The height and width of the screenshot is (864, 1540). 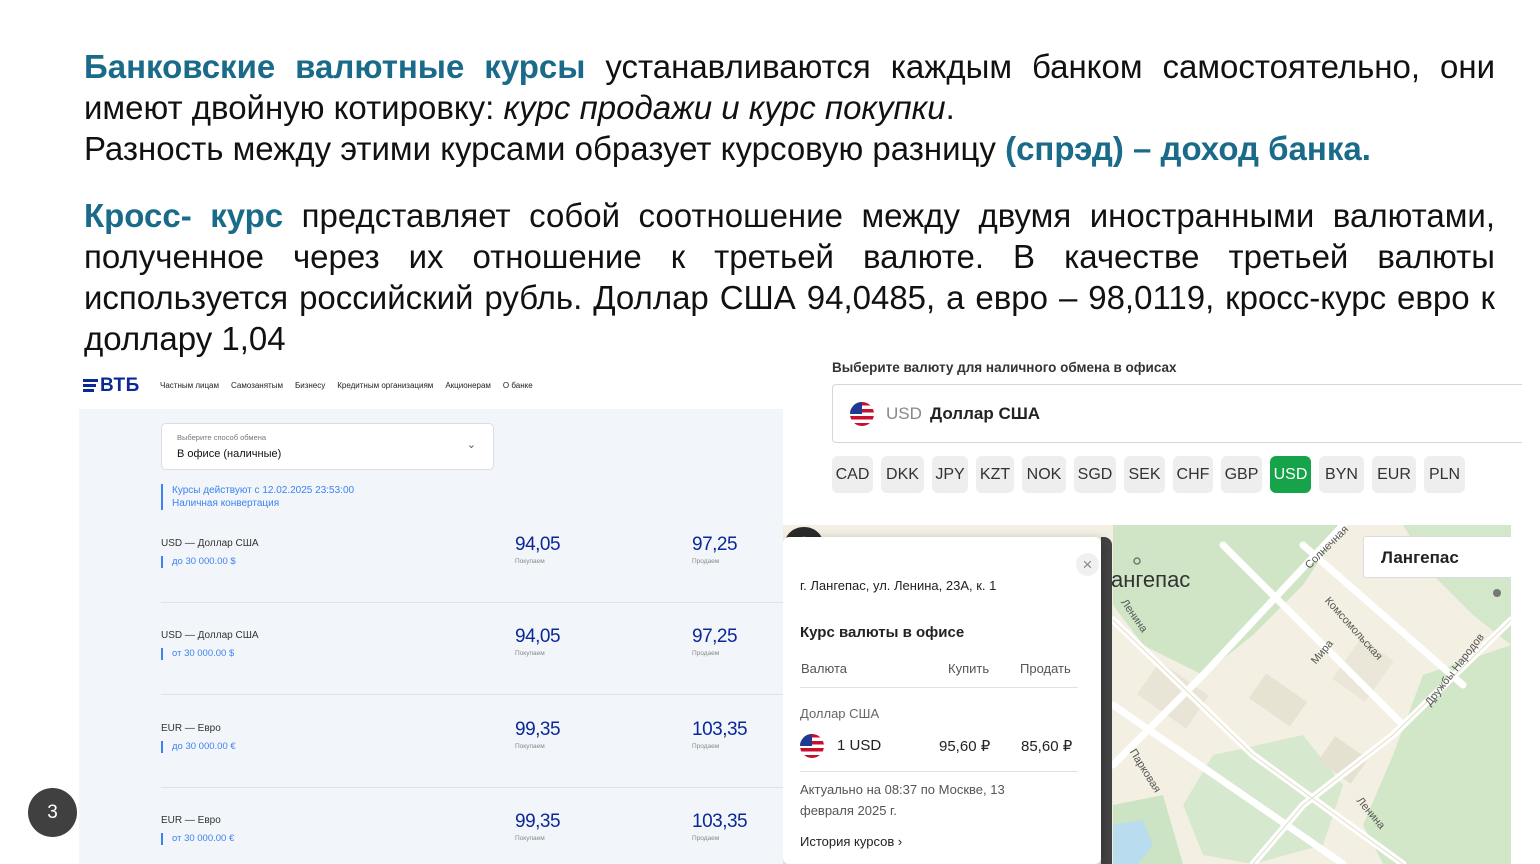 What do you see at coordinates (1290, 474) in the screenshot?
I see `currency-chip-usd: USD` at bounding box center [1290, 474].